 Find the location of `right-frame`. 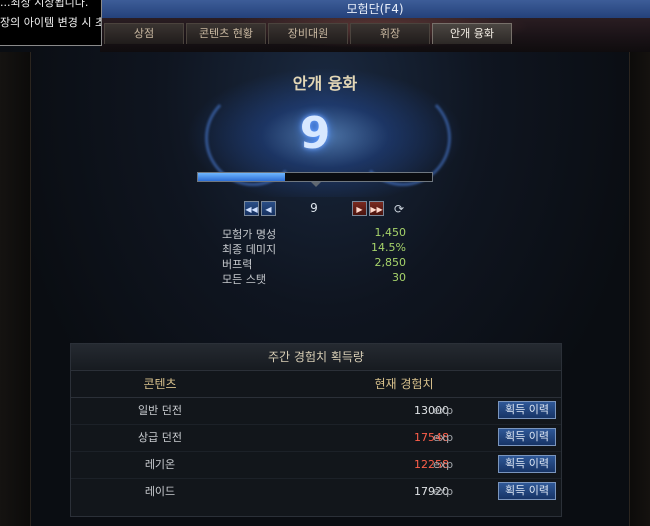

right-frame is located at coordinates (639, 289).